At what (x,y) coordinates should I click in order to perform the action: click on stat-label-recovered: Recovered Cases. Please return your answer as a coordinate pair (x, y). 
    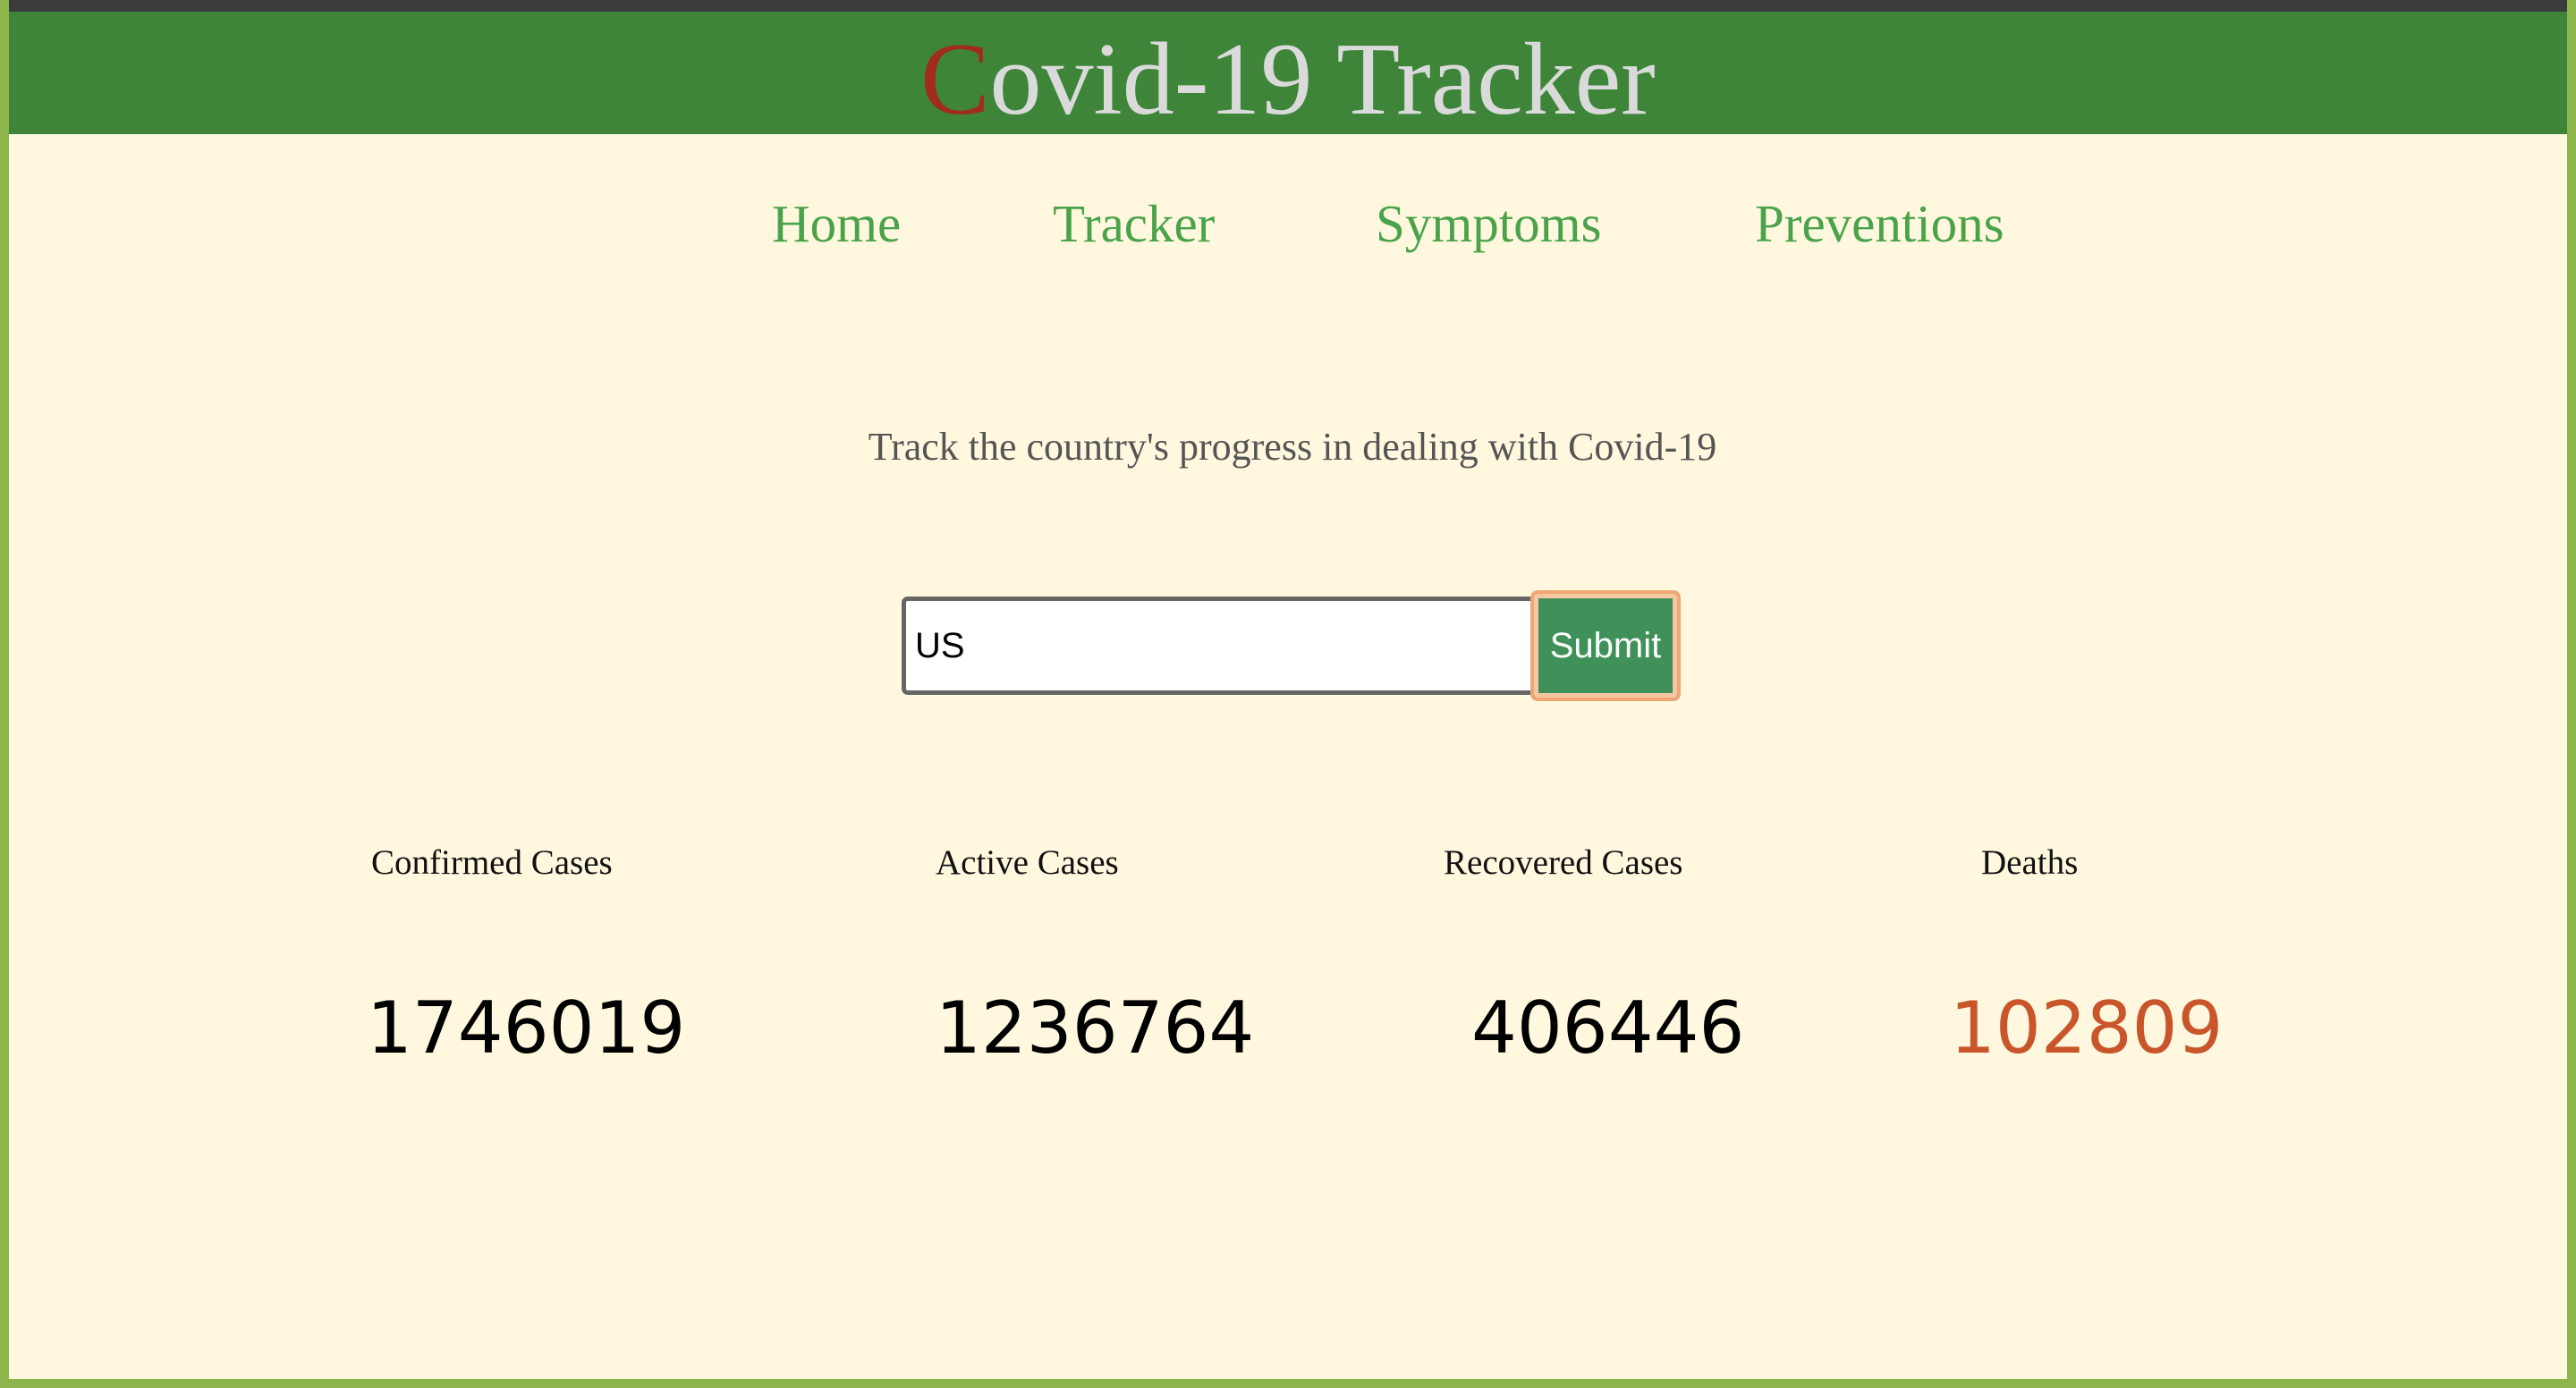
    Looking at the image, I should click on (1563, 863).